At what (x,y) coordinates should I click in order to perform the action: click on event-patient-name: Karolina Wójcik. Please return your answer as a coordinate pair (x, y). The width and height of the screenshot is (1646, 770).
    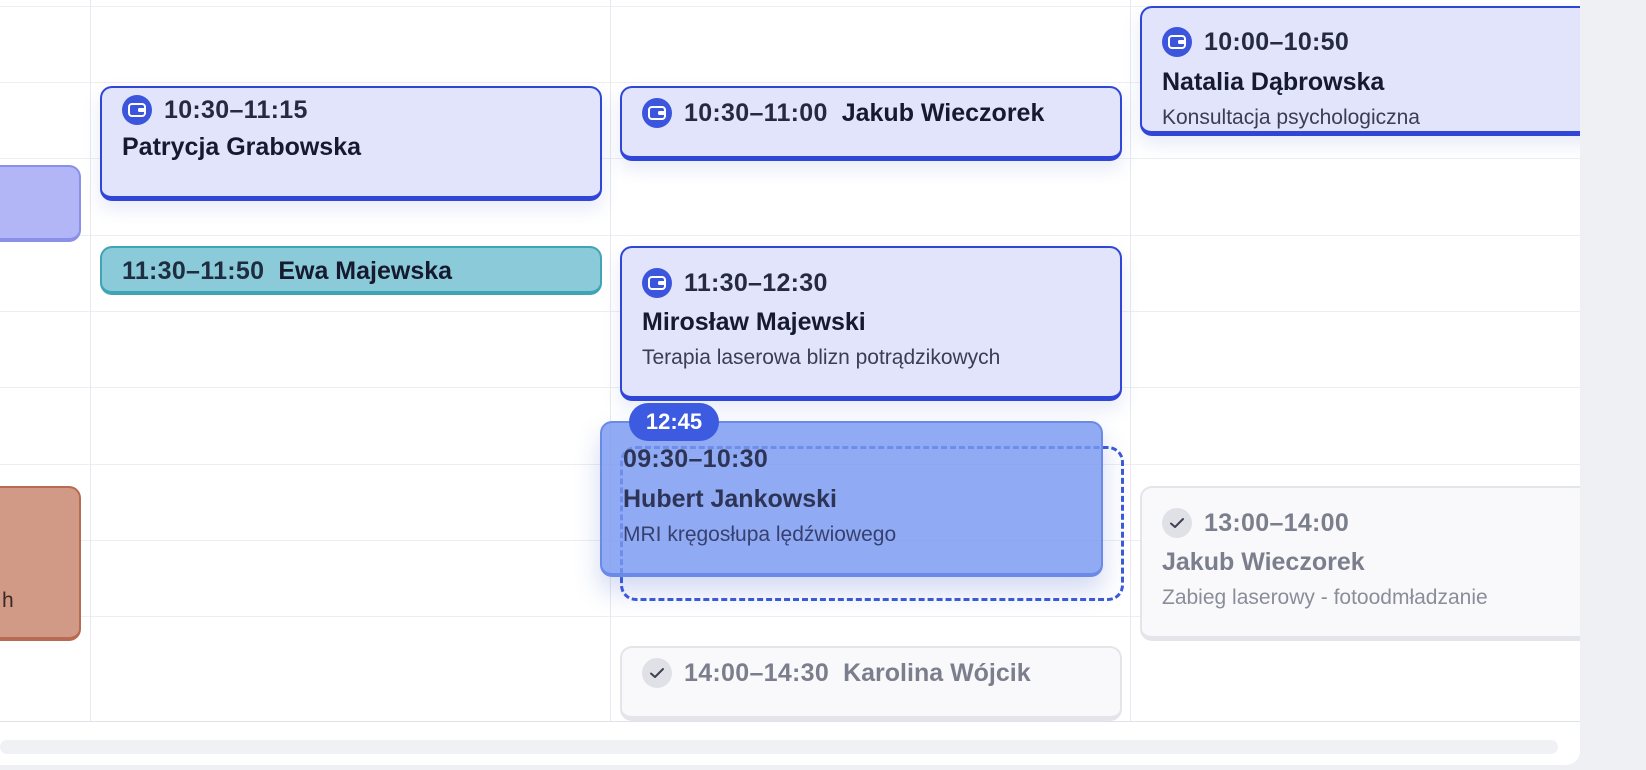
    Looking at the image, I should click on (937, 672).